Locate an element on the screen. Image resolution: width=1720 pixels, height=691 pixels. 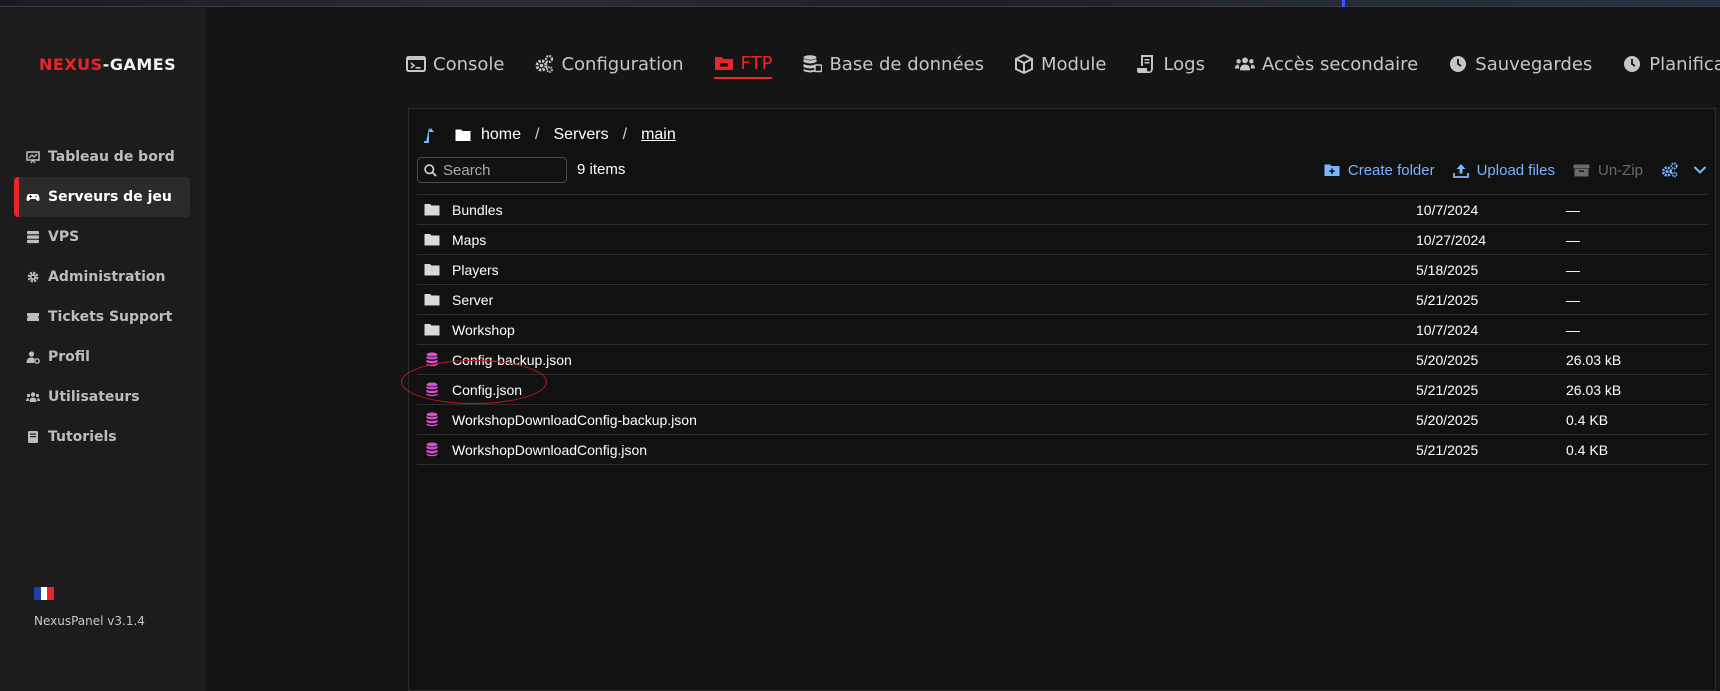
server-icon is located at coordinates (33, 237).